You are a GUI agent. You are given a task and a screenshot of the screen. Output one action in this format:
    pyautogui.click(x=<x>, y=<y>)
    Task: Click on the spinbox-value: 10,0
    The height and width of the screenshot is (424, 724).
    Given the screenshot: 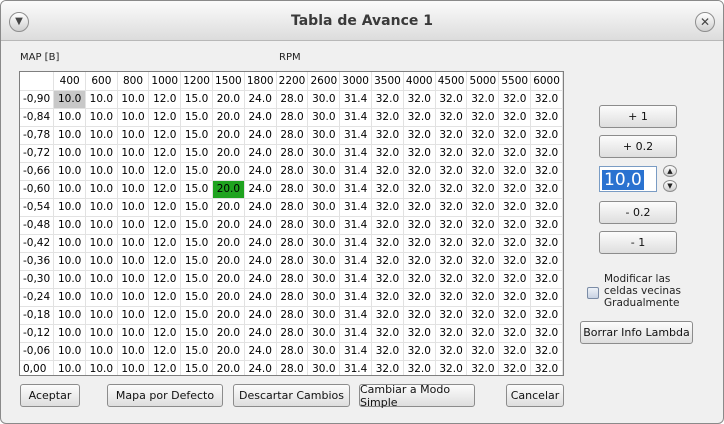 What is the action you would take?
    pyautogui.click(x=623, y=180)
    